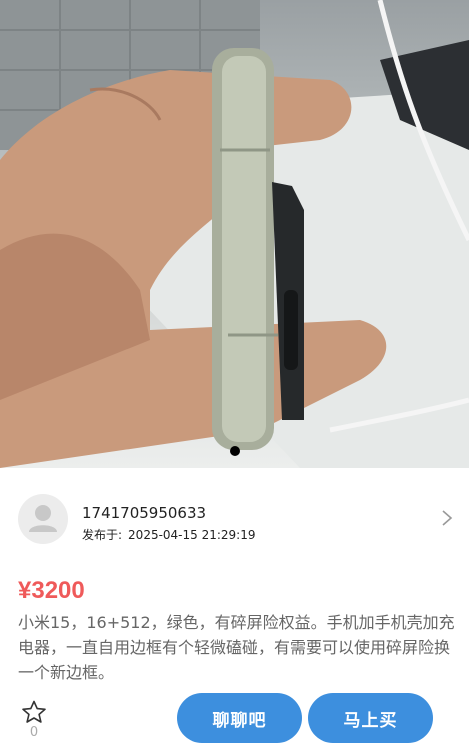 This screenshot has height=754, width=469. Describe the element at coordinates (102, 535) in the screenshot. I see `publish-label: 发布于:` at that location.